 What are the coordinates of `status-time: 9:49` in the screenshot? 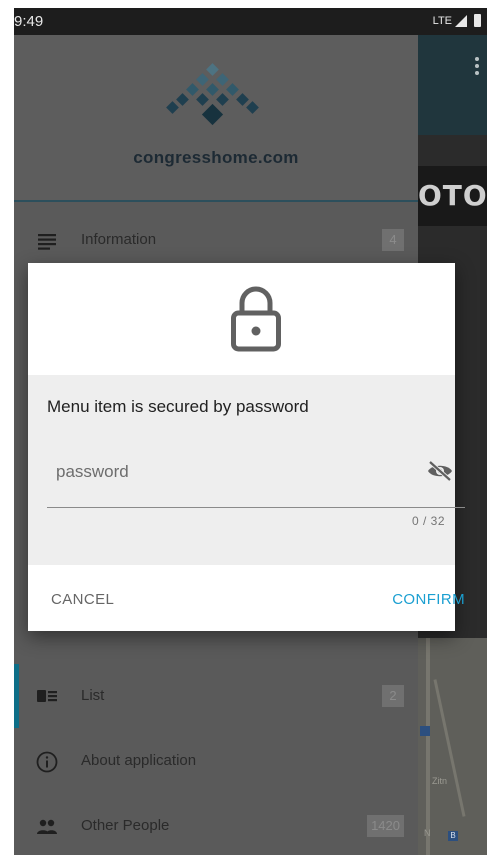 It's located at (29, 21).